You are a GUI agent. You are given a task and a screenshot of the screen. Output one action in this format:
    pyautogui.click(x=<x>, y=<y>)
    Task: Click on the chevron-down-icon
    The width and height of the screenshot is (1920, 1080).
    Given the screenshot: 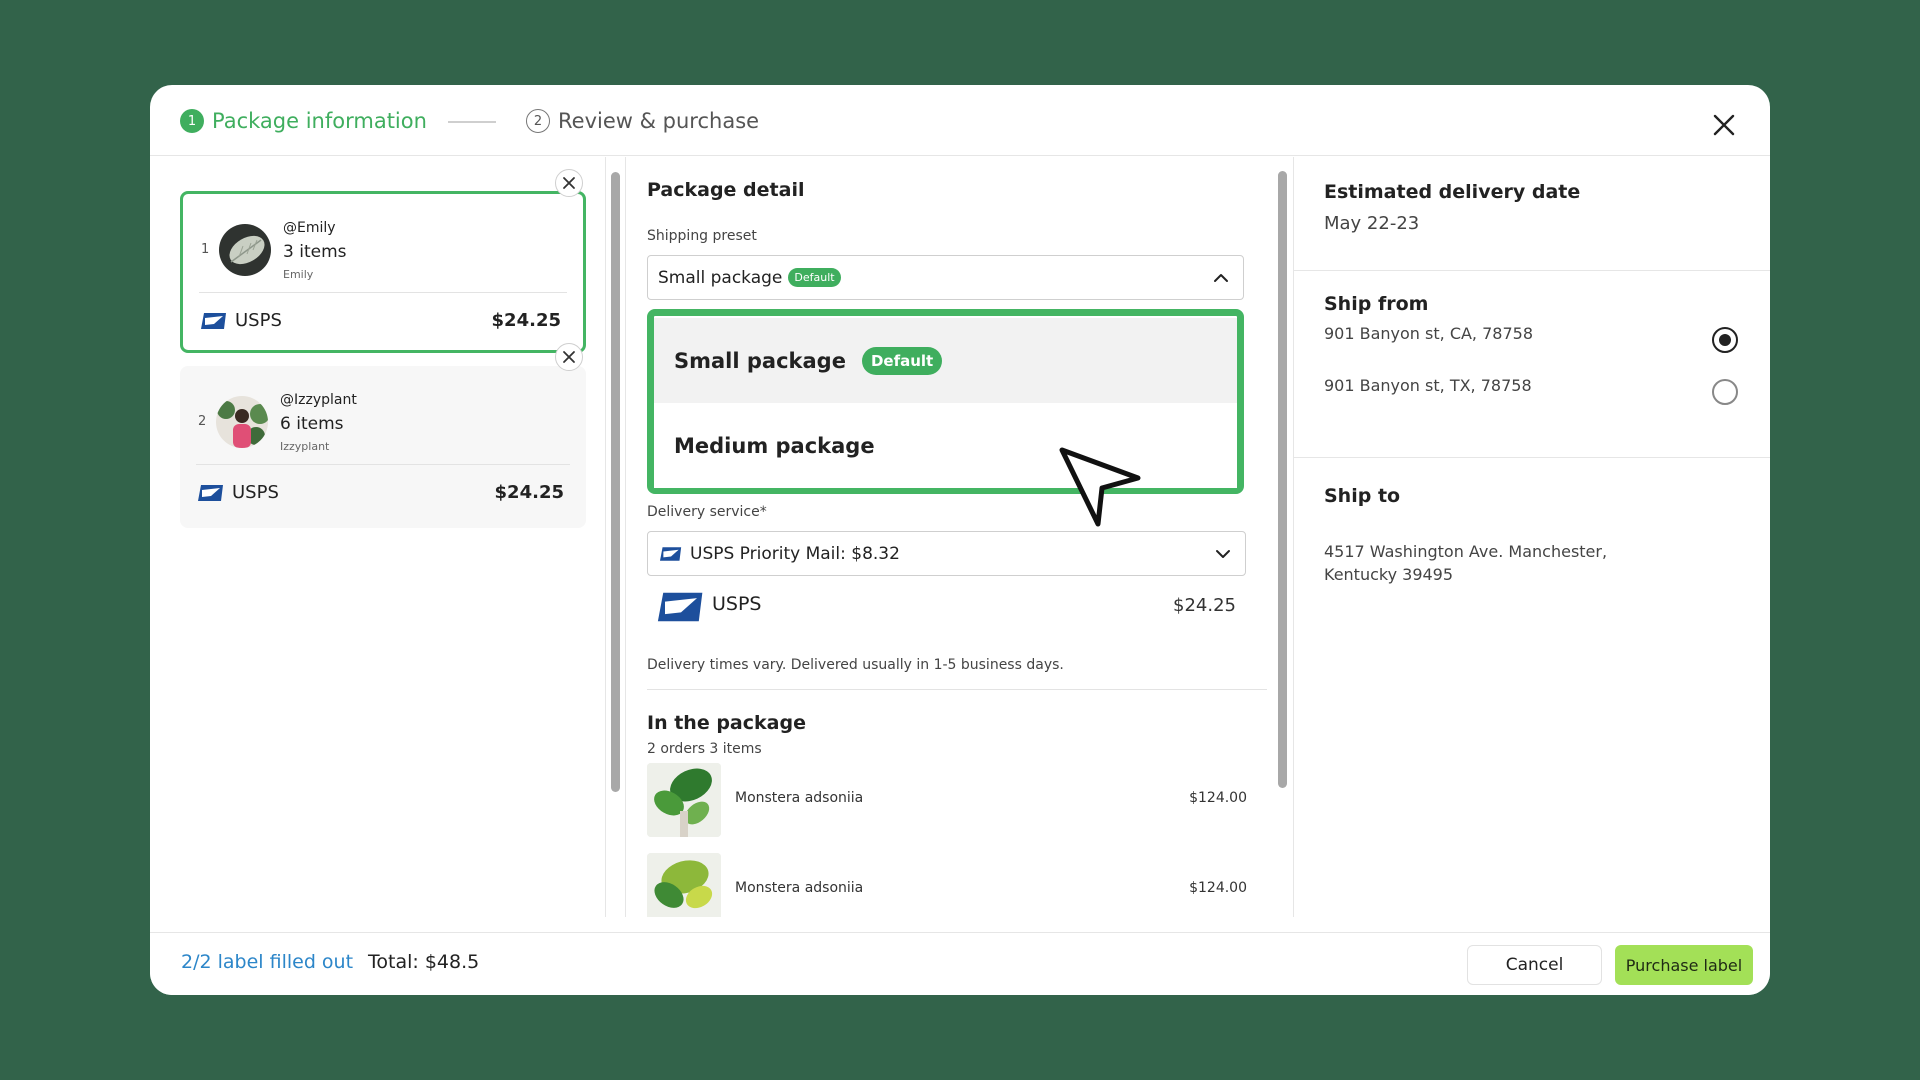 What is the action you would take?
    pyautogui.click(x=1223, y=554)
    